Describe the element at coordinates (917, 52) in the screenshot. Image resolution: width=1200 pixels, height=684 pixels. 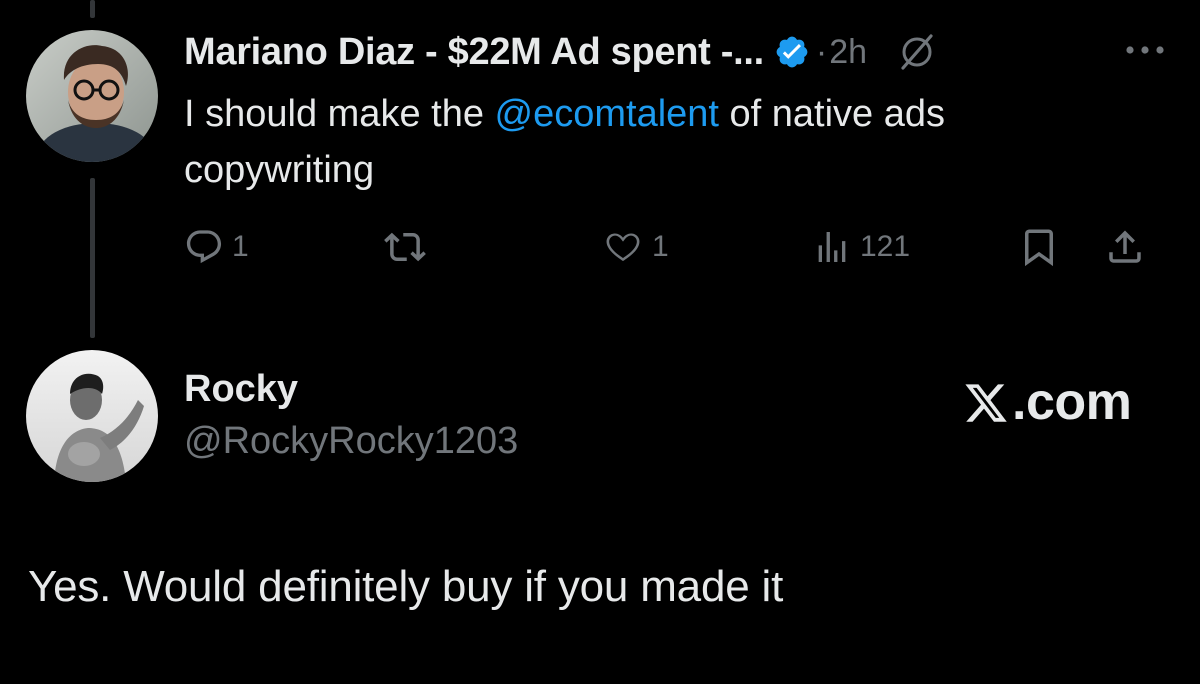
I see `grok-icon` at that location.